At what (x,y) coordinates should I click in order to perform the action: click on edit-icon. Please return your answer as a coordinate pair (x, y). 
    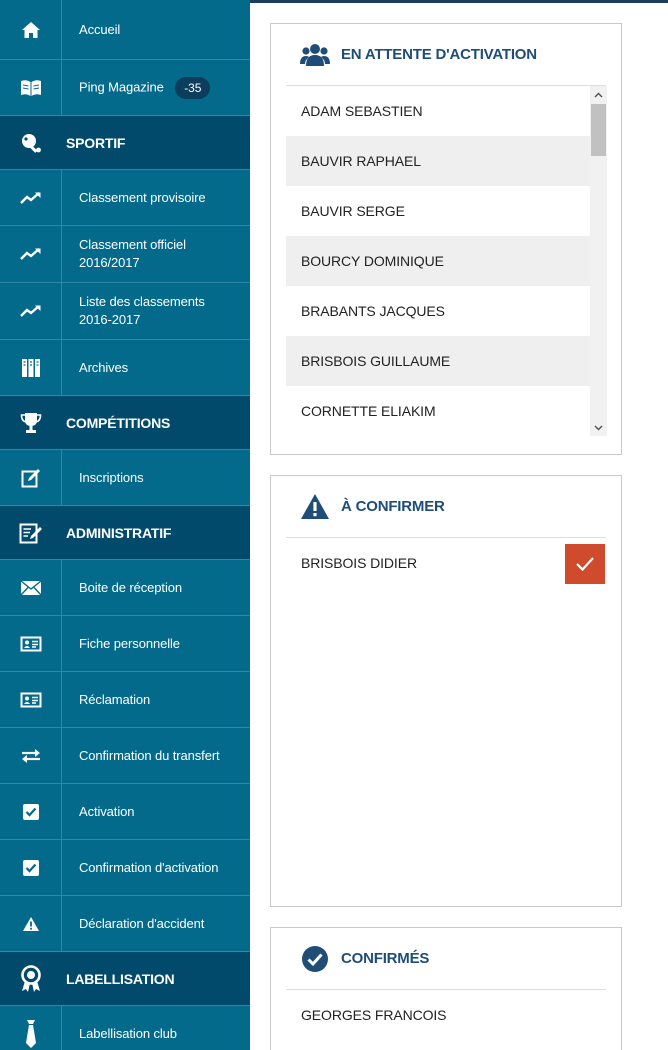
    Looking at the image, I should click on (31, 477).